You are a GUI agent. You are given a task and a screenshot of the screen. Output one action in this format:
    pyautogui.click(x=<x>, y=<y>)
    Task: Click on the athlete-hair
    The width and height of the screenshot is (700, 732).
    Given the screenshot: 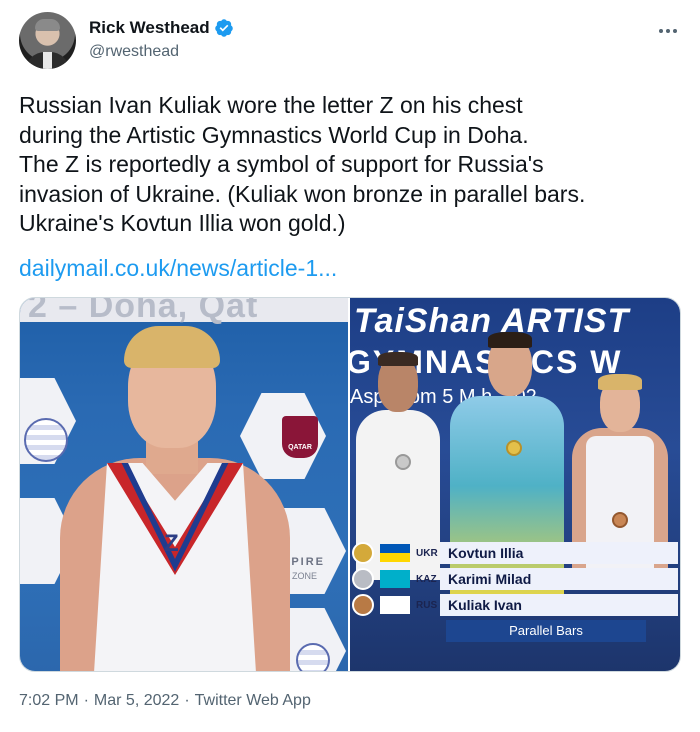 What is the action you would take?
    pyautogui.click(x=172, y=347)
    